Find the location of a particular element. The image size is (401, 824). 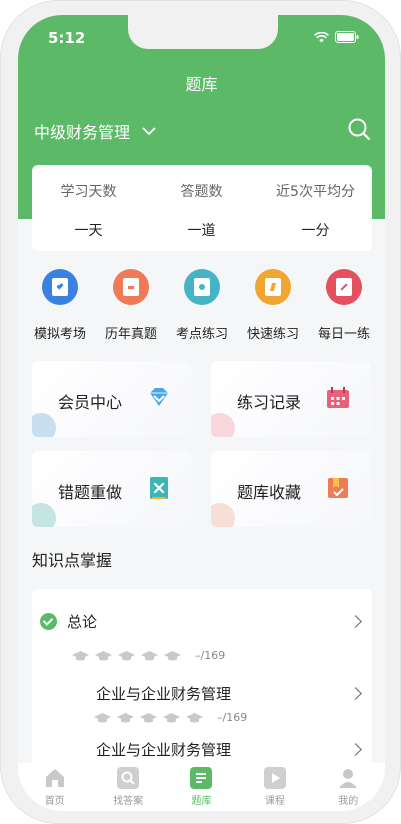

feature-card-practice-record: 练习记录 is located at coordinates (291, 399).